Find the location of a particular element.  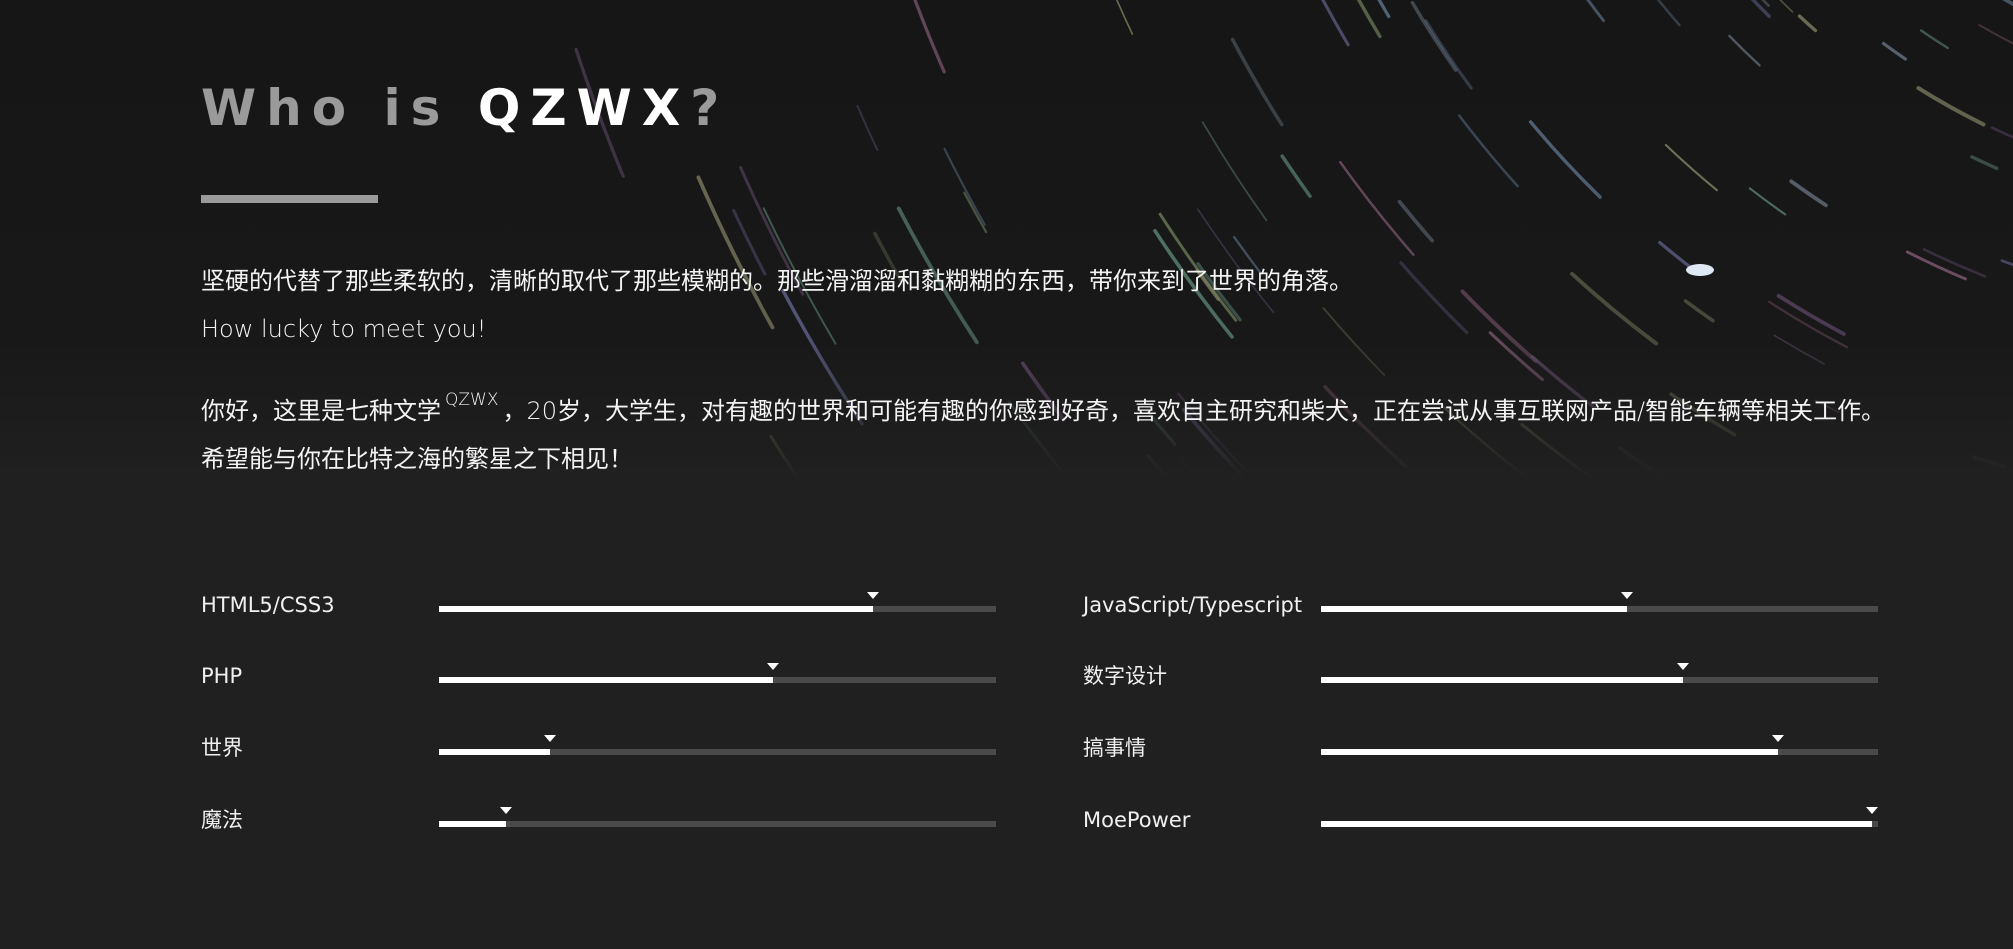

title-prefix: Who is is located at coordinates (339, 108).